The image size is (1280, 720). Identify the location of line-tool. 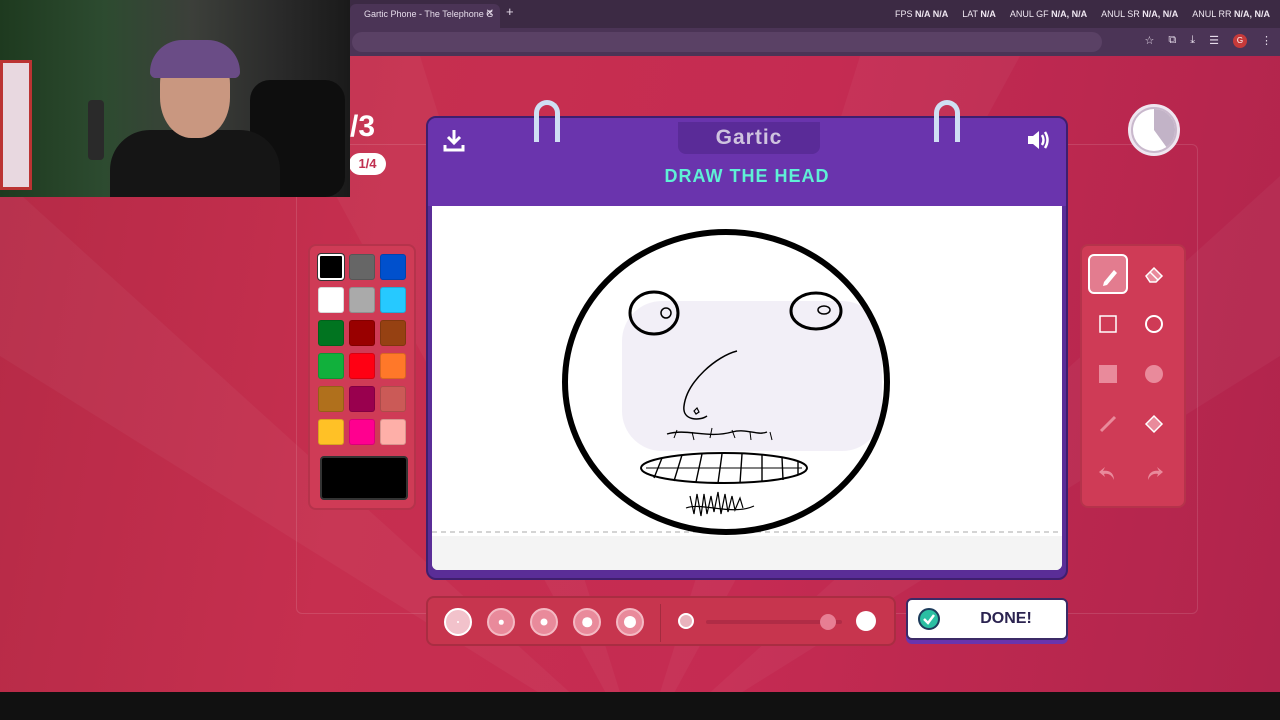
(1108, 424).